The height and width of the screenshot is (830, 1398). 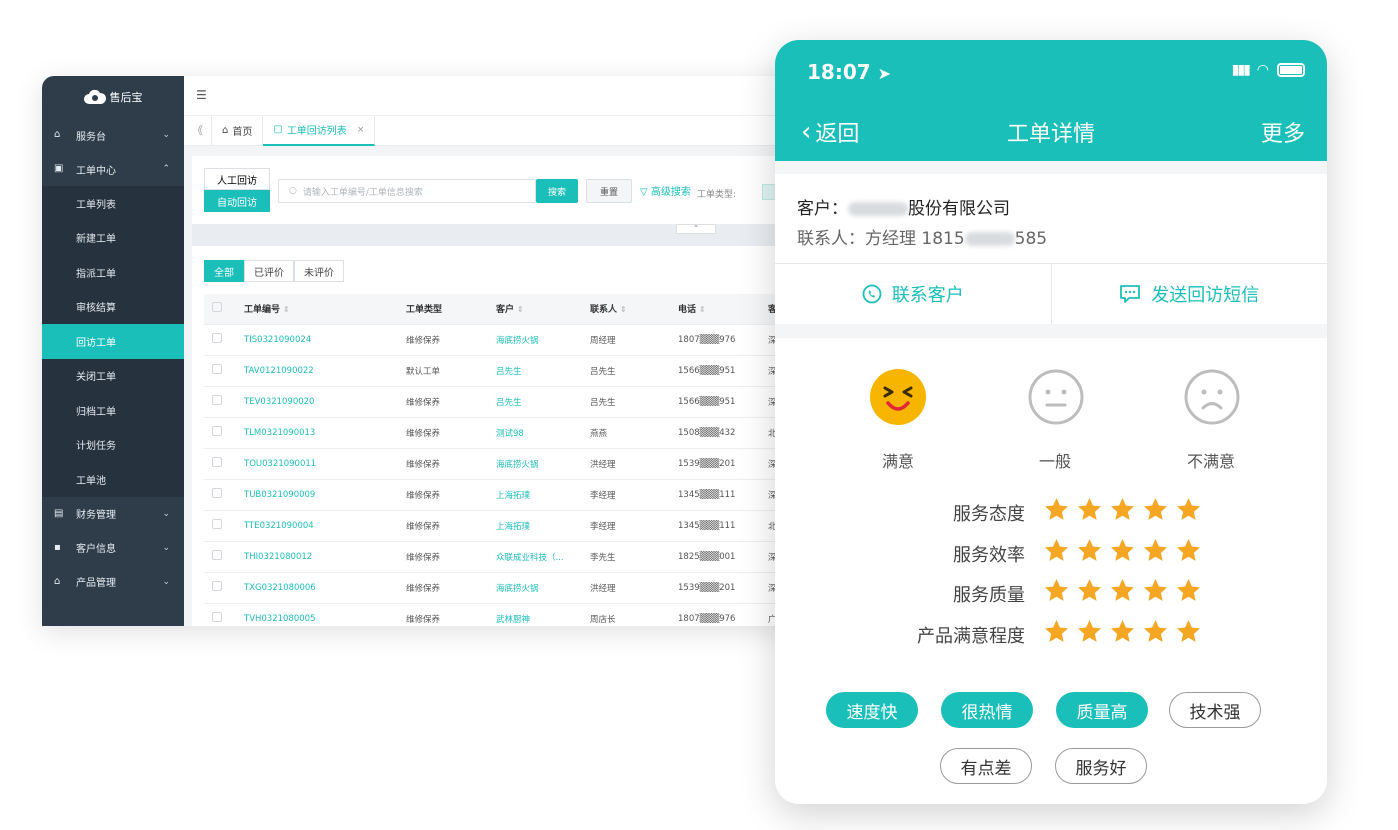 What do you see at coordinates (113, 135) in the screenshot?
I see `sidebar-group-0: ⌂ 服务台 ⌄` at bounding box center [113, 135].